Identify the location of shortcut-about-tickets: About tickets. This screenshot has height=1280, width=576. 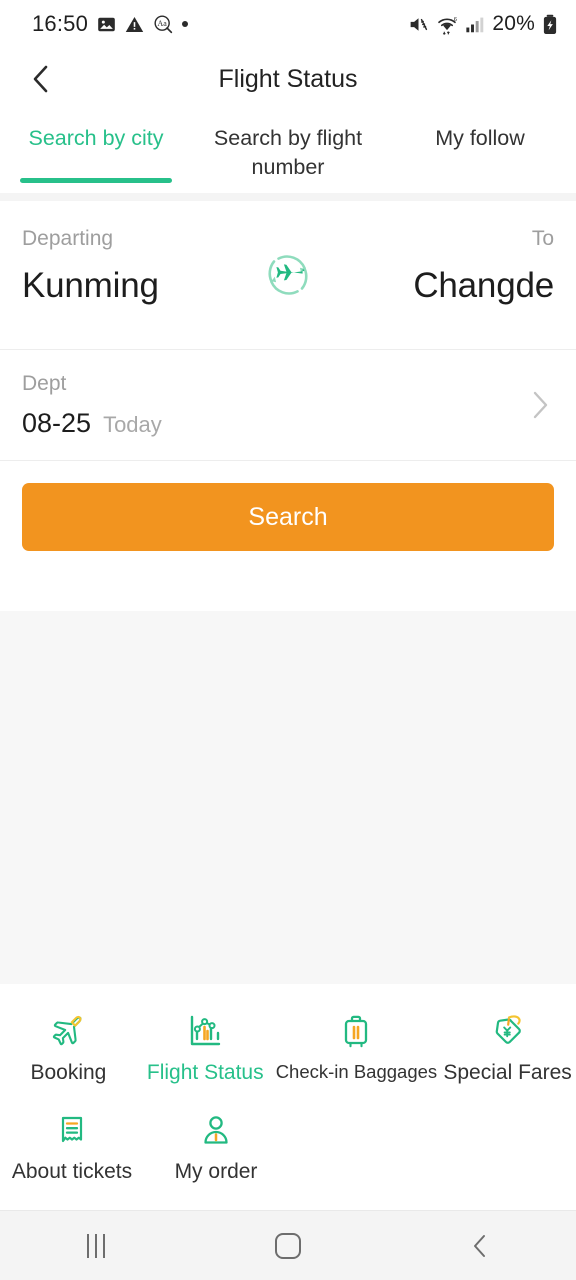
(72, 1148).